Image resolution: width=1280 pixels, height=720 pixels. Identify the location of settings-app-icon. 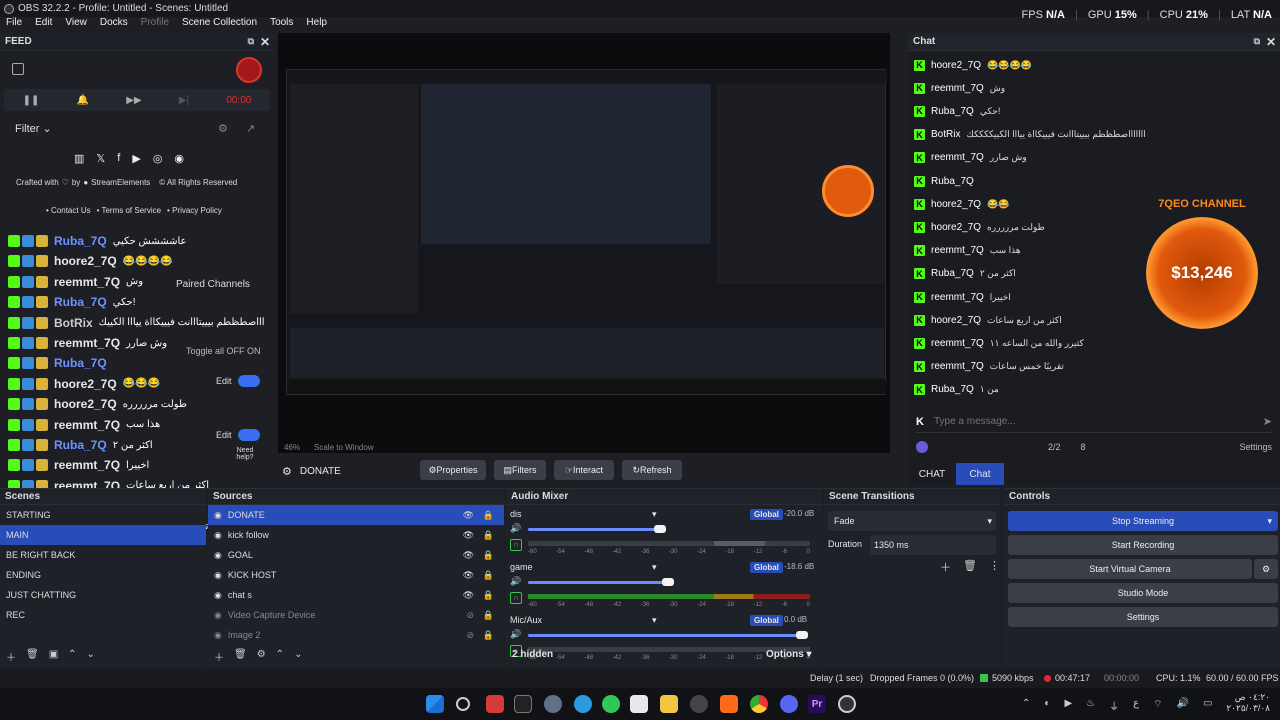
(553, 704).